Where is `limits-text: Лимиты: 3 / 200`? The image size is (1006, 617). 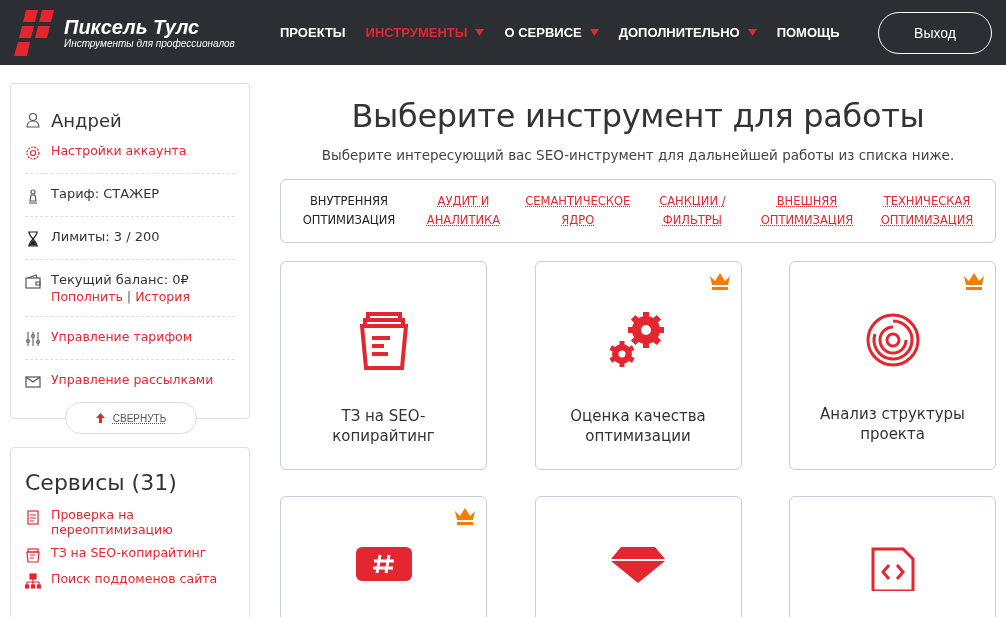
limits-text: Лимиты: 3 / 200 is located at coordinates (105, 236).